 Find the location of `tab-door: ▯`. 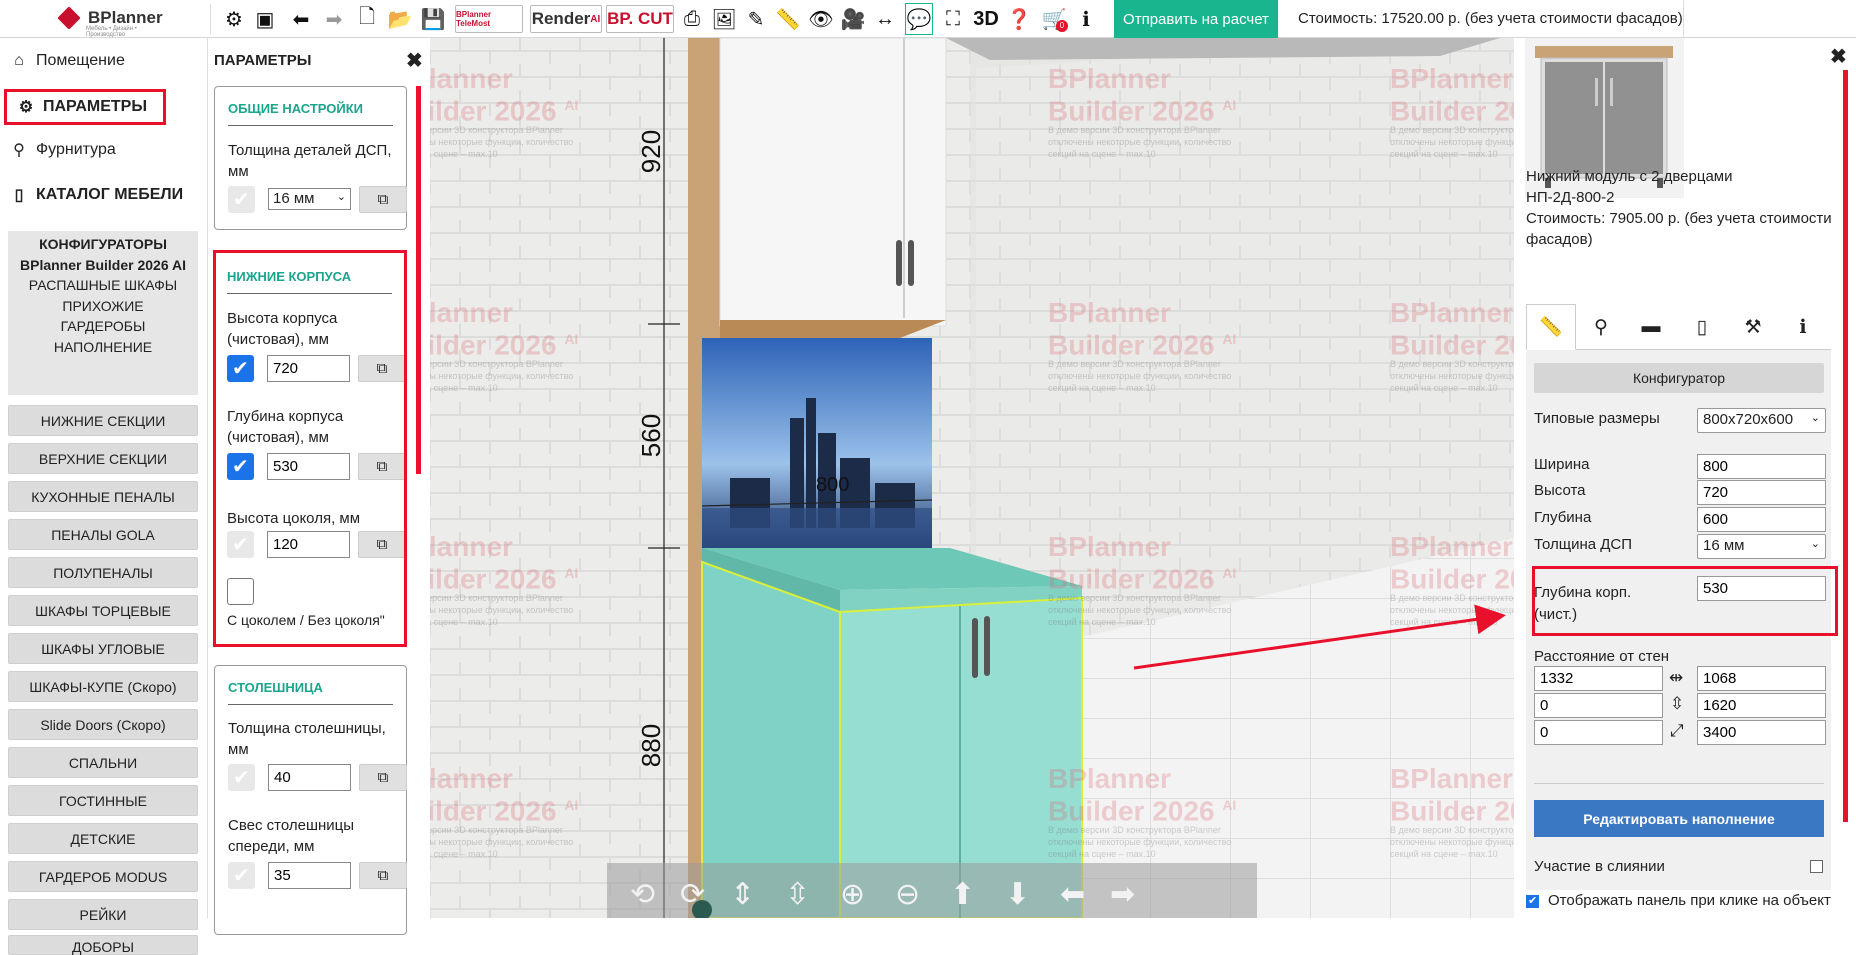

tab-door: ▯ is located at coordinates (1702, 327).